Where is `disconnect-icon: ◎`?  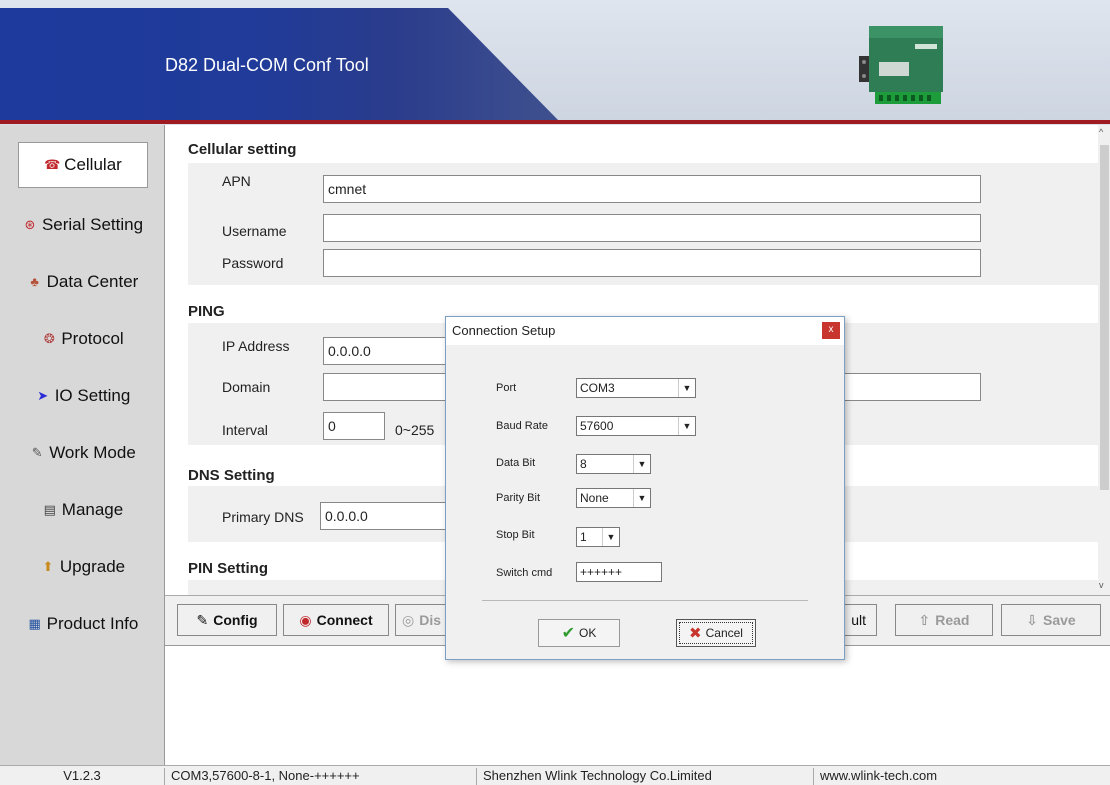
disconnect-icon: ◎ is located at coordinates (408, 619).